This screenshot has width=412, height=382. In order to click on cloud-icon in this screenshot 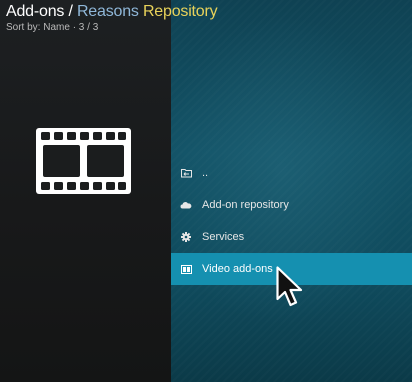, I will do `click(186, 205)`.